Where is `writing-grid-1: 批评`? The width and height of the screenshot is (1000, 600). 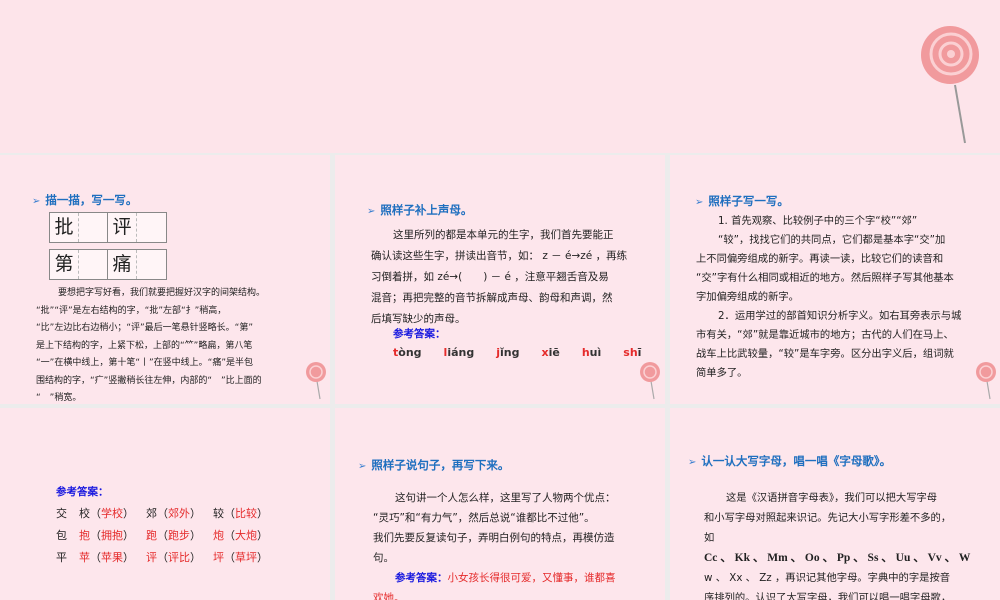 writing-grid-1: 批评 is located at coordinates (108, 227).